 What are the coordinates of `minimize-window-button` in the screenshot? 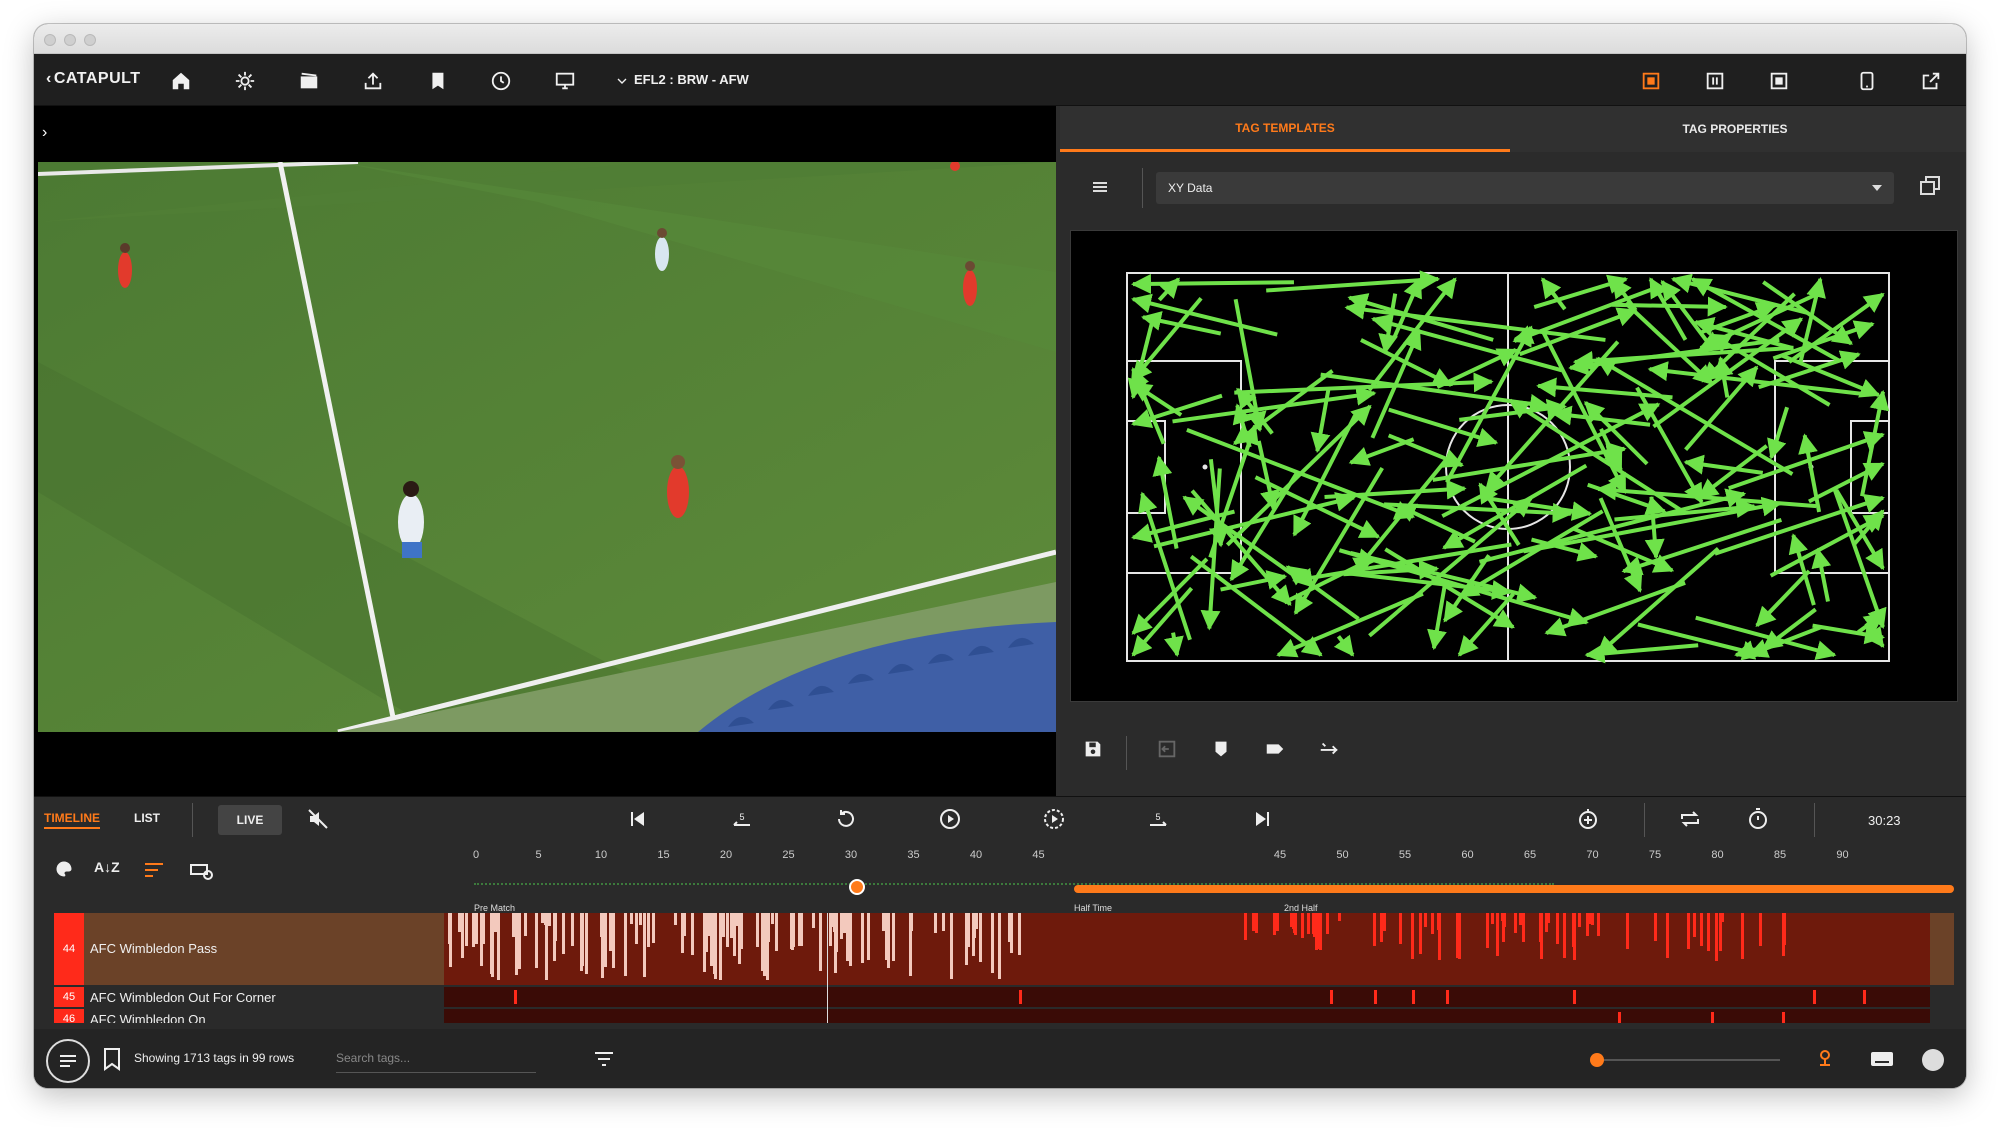 It's located at (70, 40).